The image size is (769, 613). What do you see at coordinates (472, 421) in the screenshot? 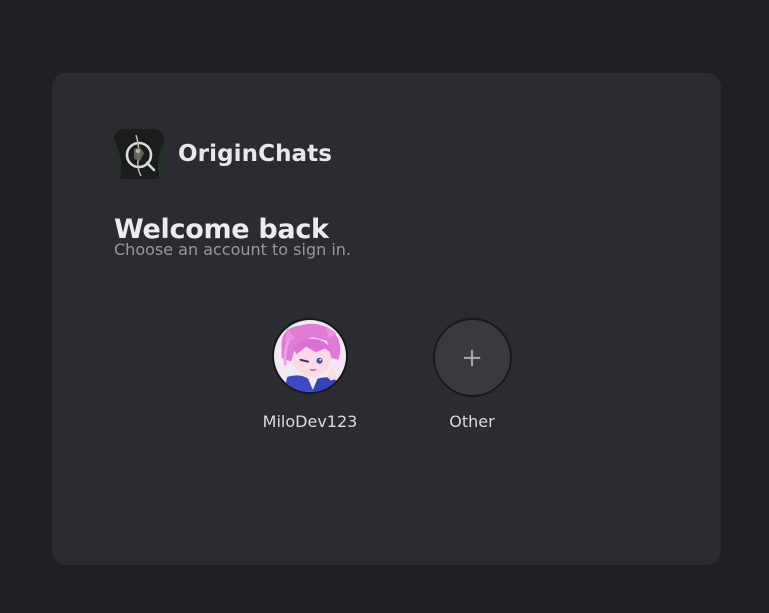
I see `other-account-label: Other` at bounding box center [472, 421].